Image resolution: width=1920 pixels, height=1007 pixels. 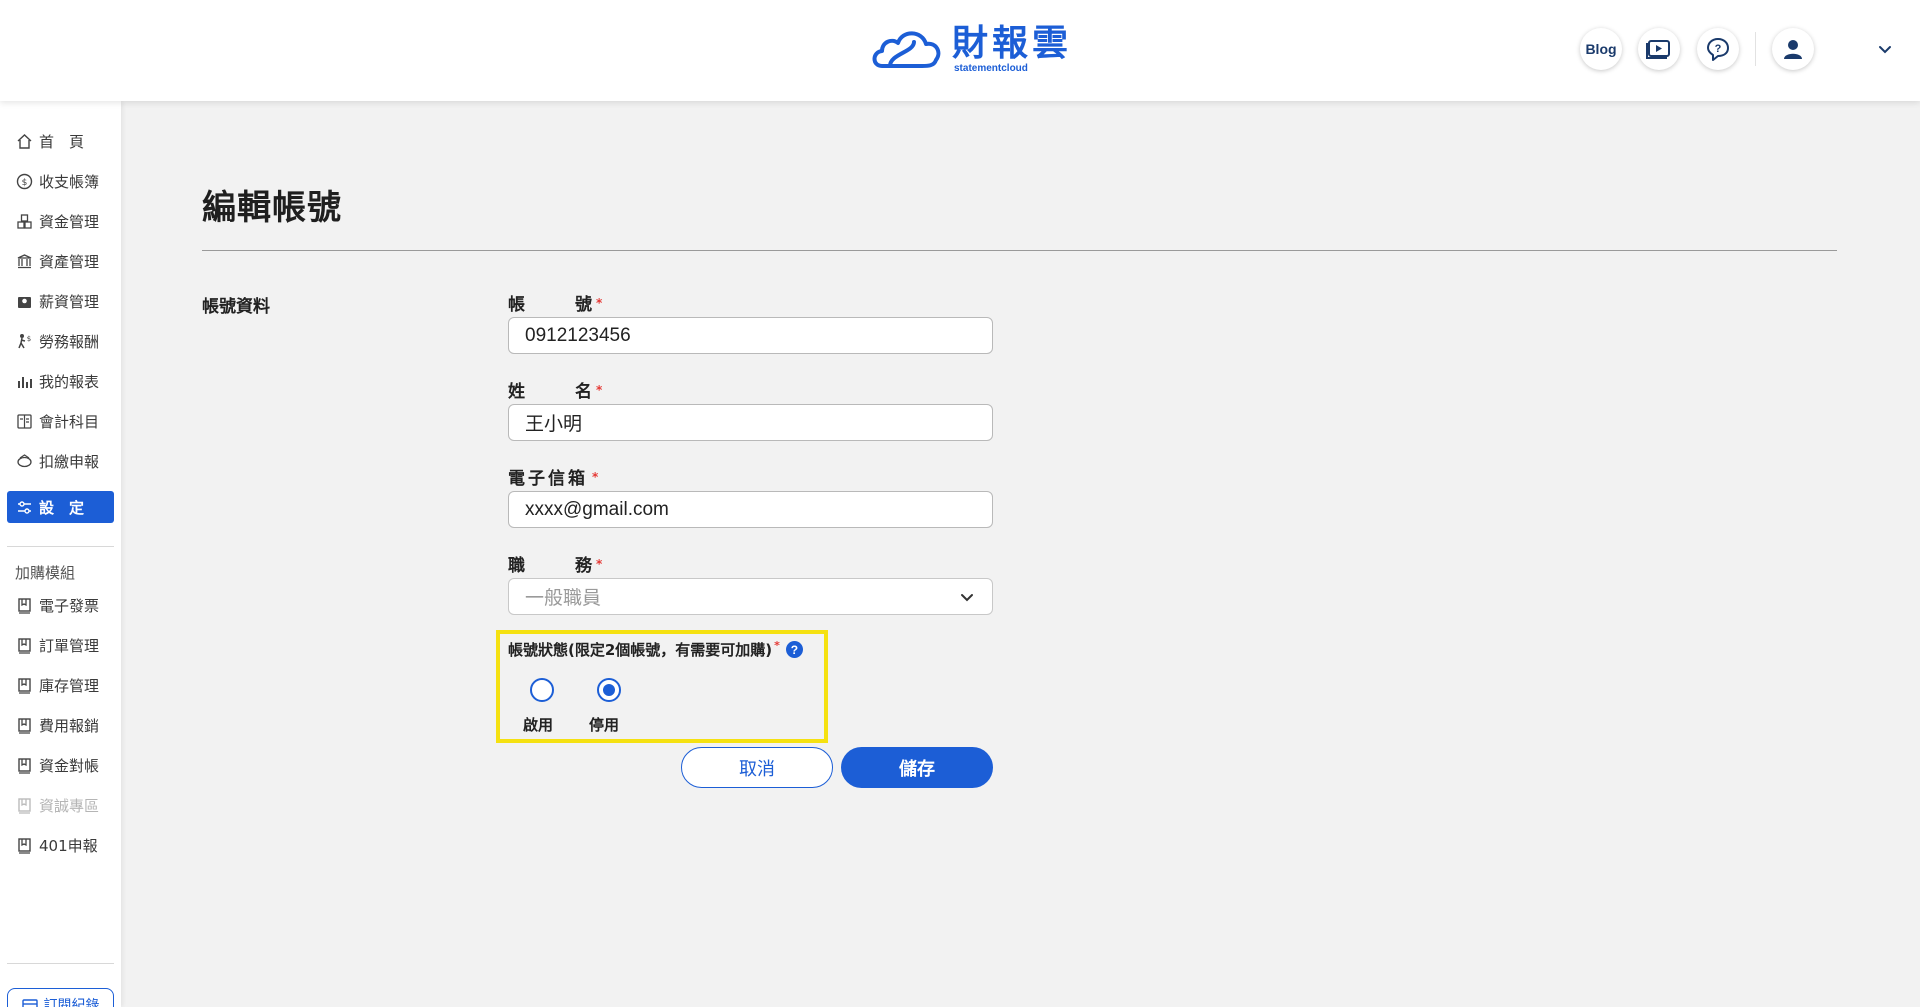 I want to click on header-divider, so click(x=1755, y=49).